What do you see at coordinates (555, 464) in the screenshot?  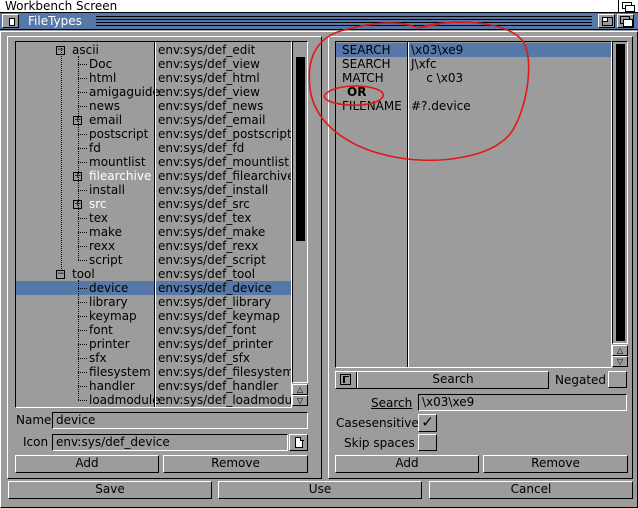 I see `remove-condition-button: Remove` at bounding box center [555, 464].